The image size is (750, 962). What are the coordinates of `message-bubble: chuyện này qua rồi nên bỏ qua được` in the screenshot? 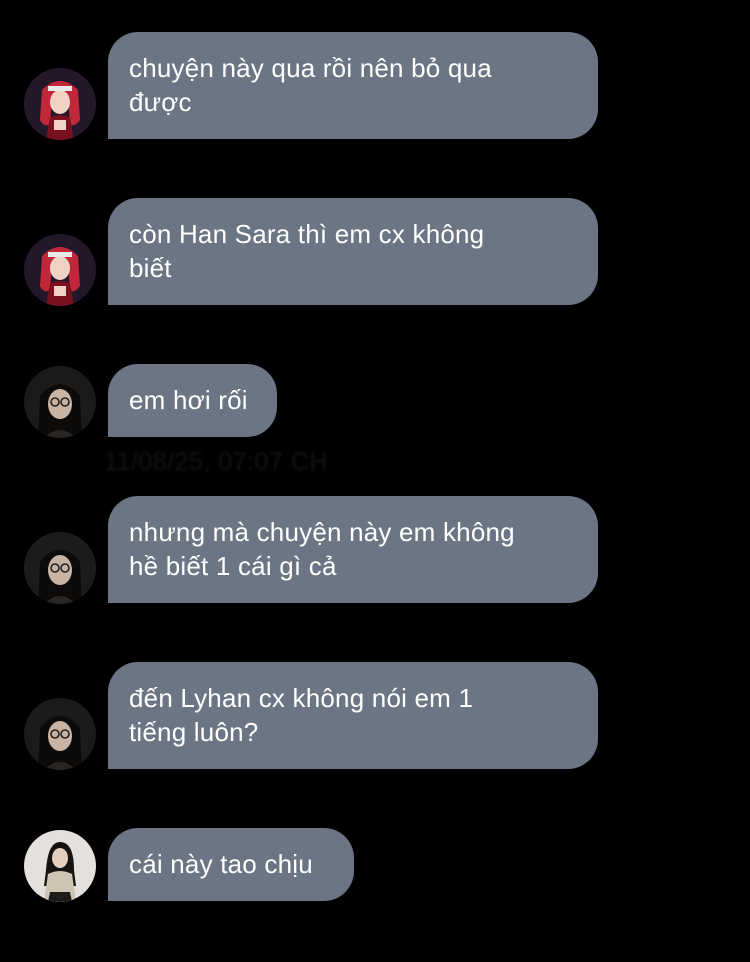 It's located at (353, 85).